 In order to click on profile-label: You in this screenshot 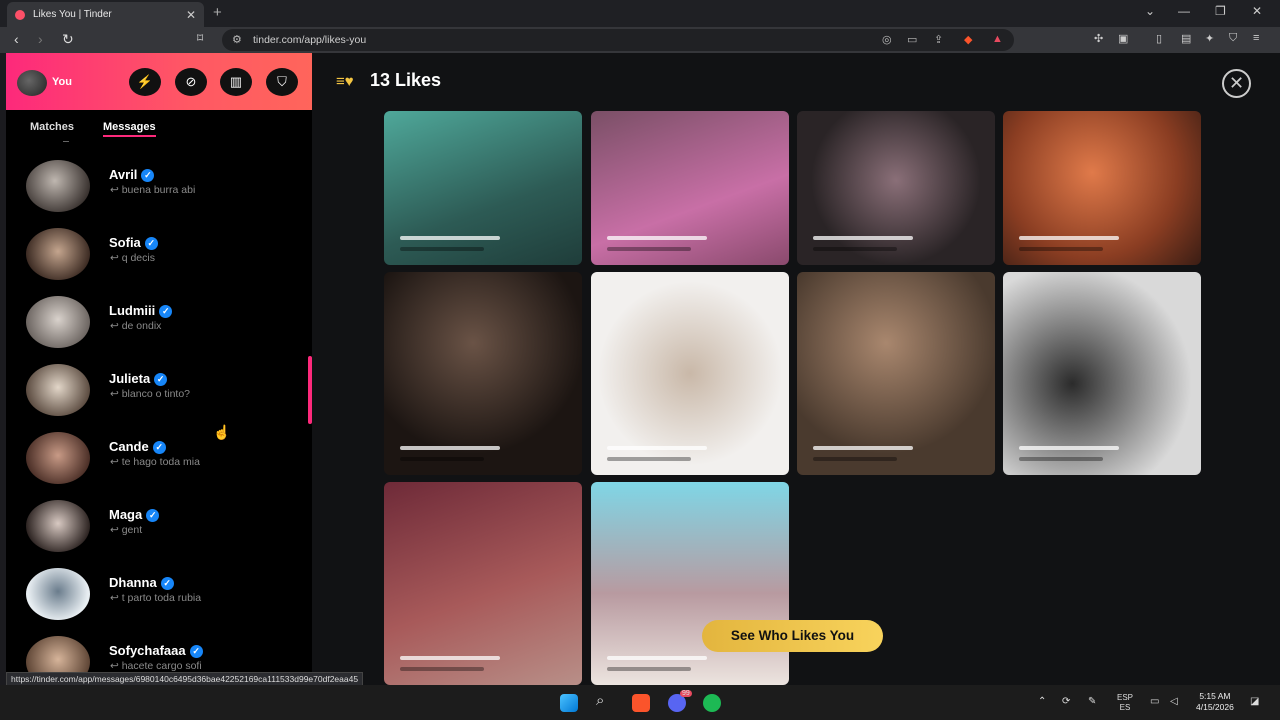, I will do `click(62, 82)`.